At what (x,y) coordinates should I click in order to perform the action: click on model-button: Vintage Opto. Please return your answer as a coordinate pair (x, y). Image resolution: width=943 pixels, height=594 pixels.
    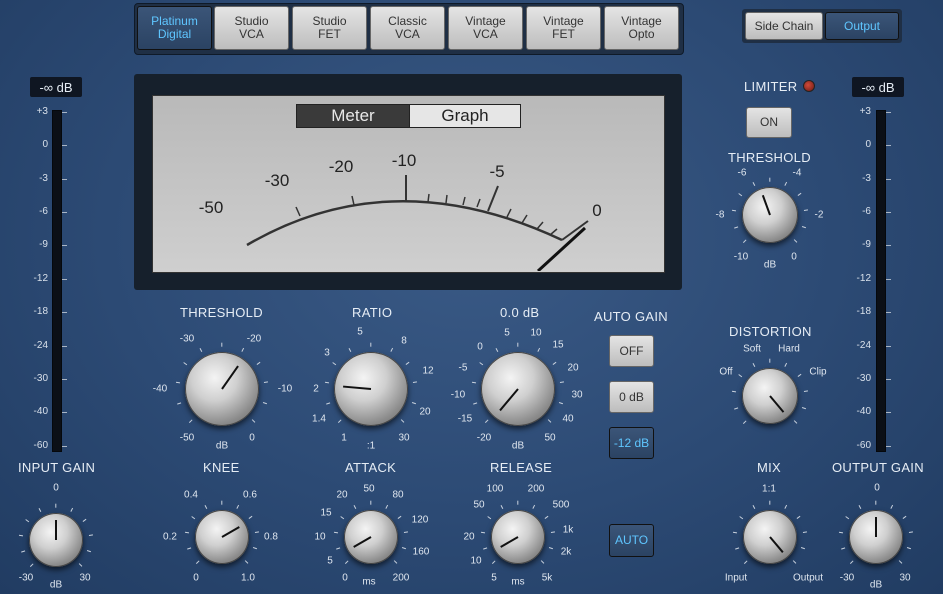
    Looking at the image, I should click on (641, 28).